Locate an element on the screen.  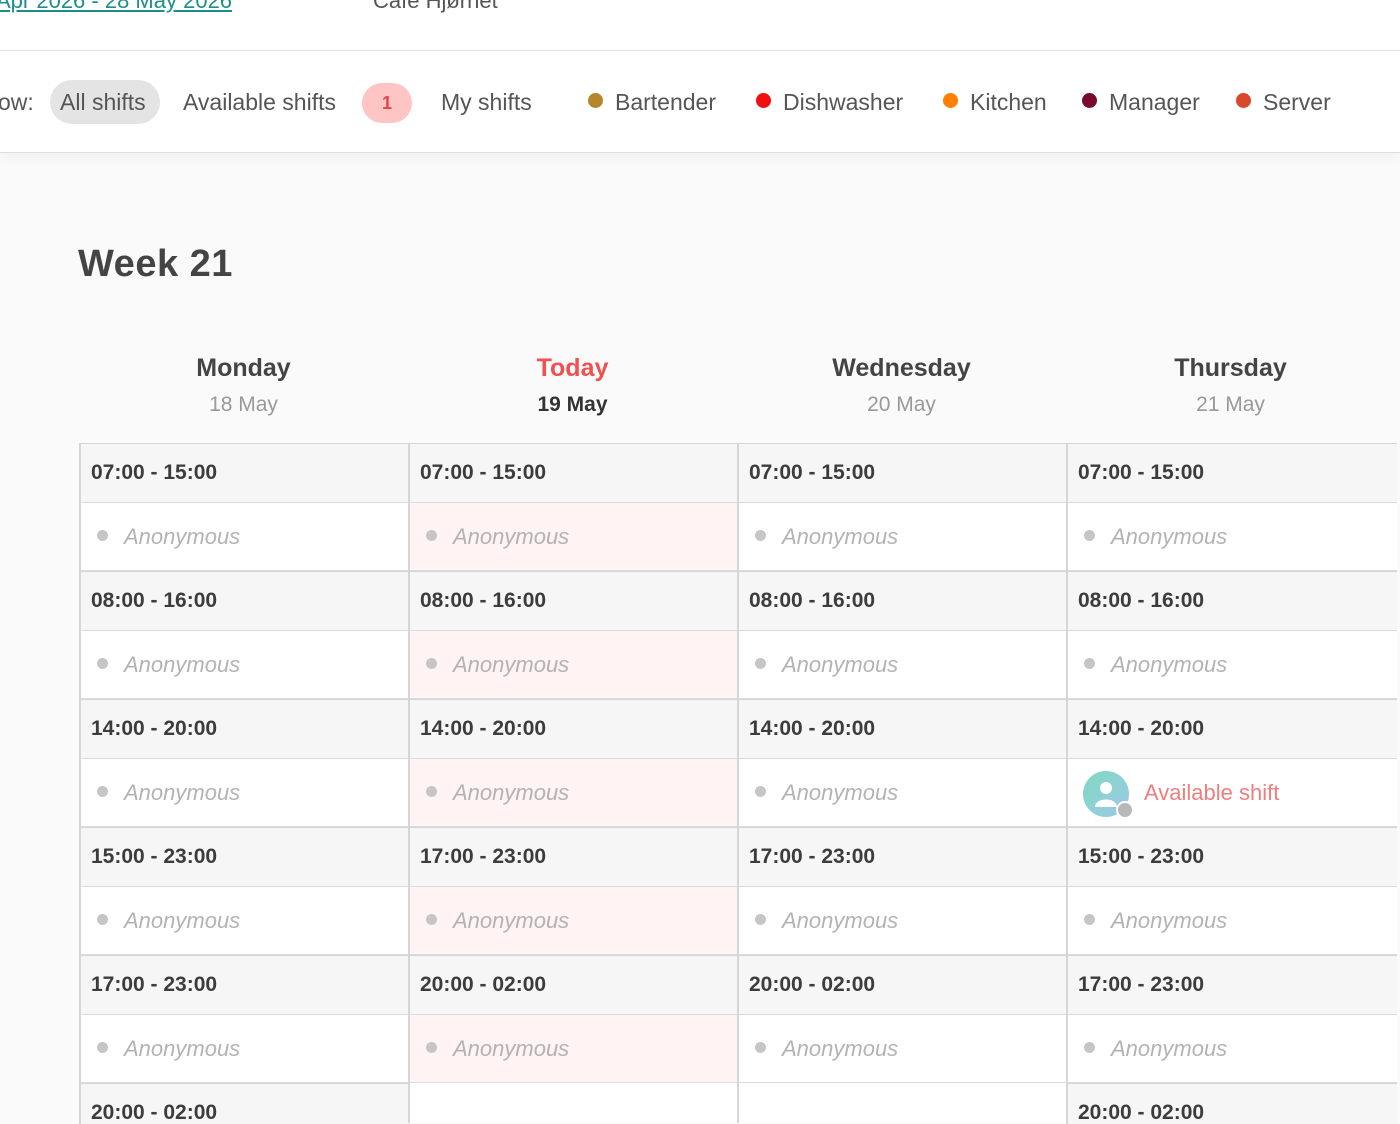
filter-all-shifts: All shifts is located at coordinates (105, 102).